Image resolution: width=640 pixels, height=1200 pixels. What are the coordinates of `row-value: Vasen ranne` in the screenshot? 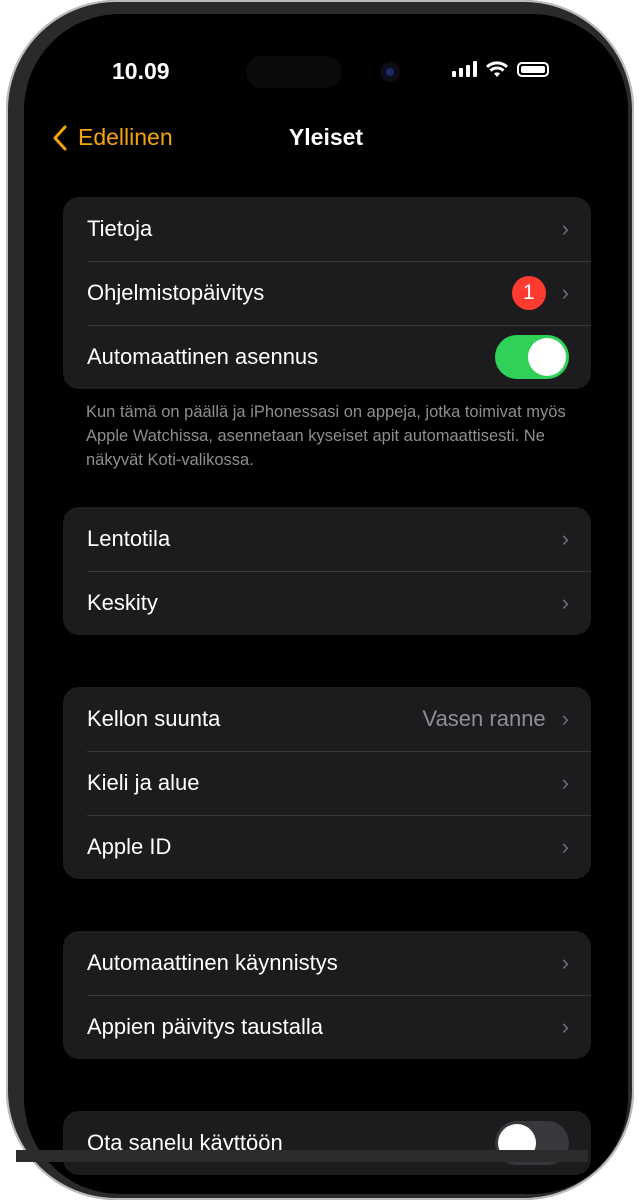 It's located at (484, 718).